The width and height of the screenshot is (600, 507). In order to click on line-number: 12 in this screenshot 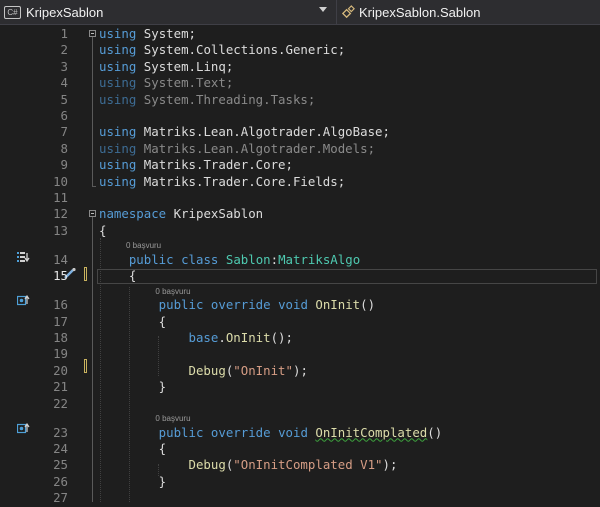, I will do `click(60, 214)`.